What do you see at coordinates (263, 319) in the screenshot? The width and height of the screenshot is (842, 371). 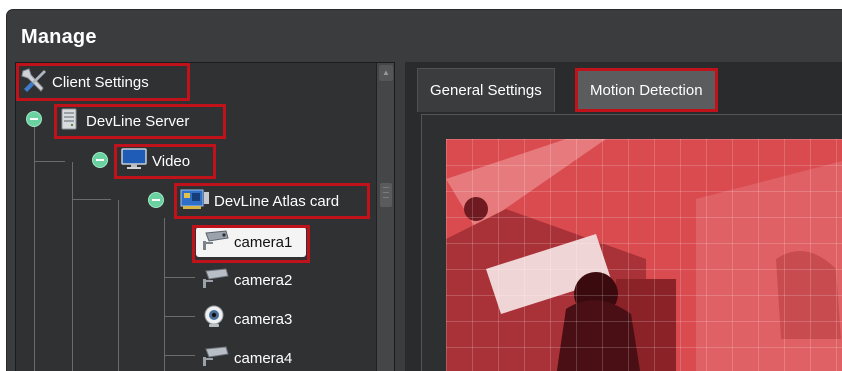 I see `tree-item-label: camera3` at bounding box center [263, 319].